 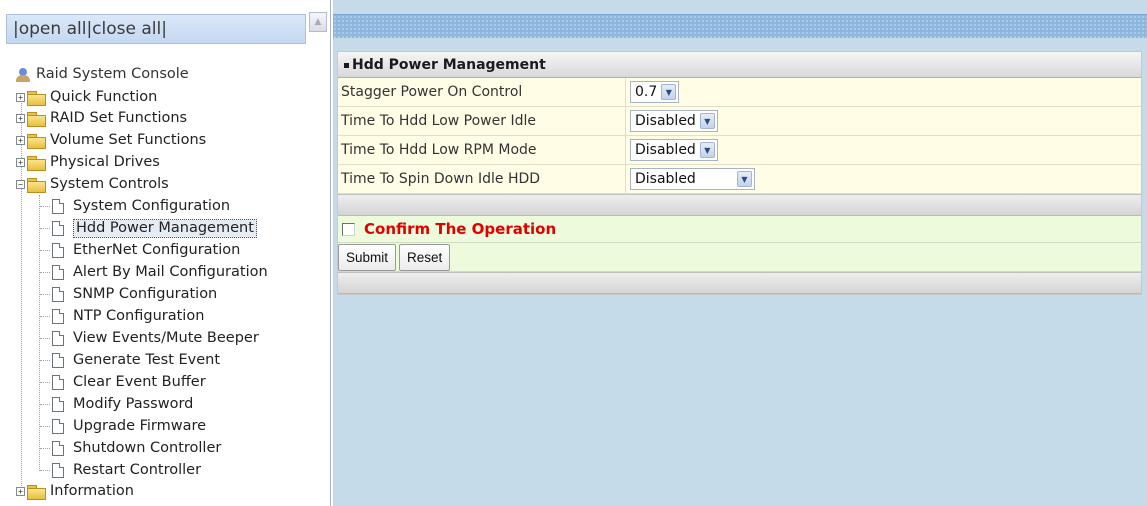 I want to click on low-power-idle-select: Disabled ▼, so click(x=674, y=121).